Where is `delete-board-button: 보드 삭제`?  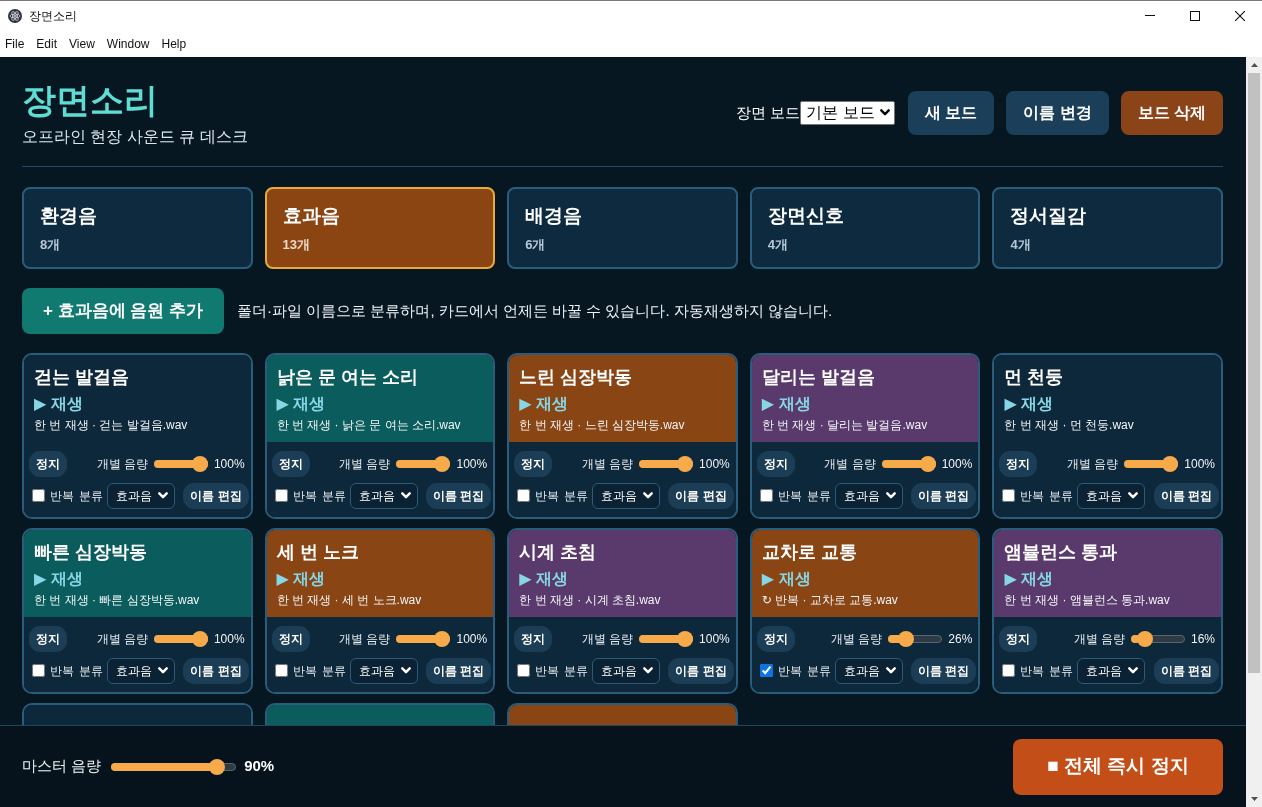 delete-board-button: 보드 삭제 is located at coordinates (1171, 113).